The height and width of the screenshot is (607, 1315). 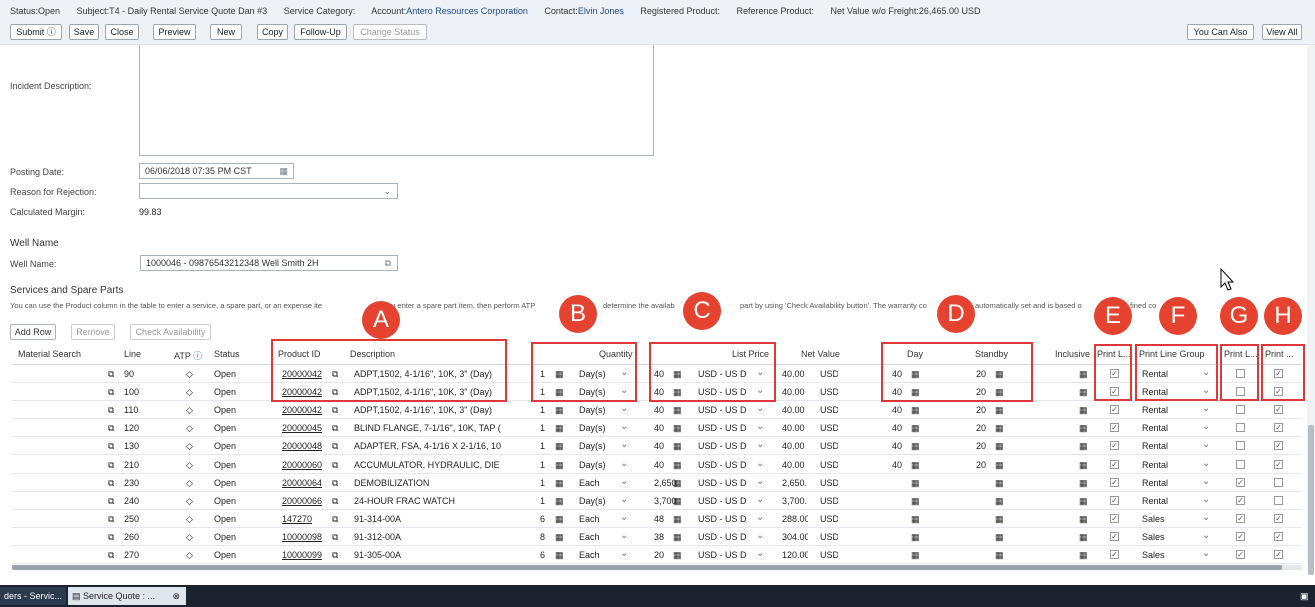 What do you see at coordinates (302, 501) in the screenshot?
I see `product-id-link: 20000066` at bounding box center [302, 501].